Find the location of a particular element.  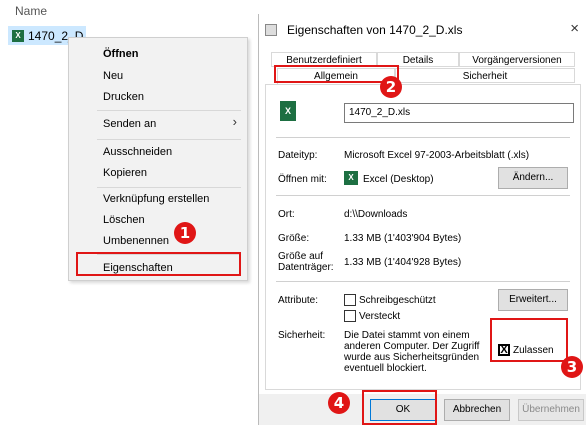

column-header-name: Name is located at coordinates (31, 11).